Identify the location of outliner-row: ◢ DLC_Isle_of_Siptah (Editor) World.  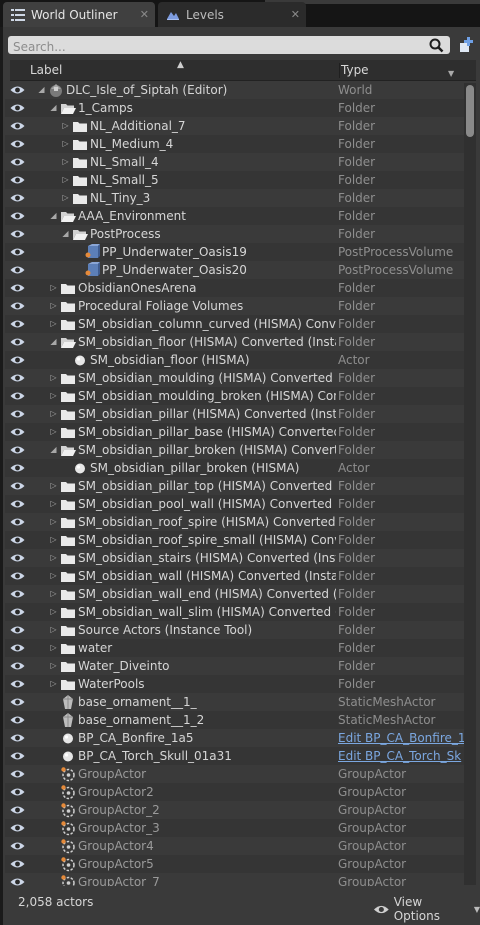
(234, 90).